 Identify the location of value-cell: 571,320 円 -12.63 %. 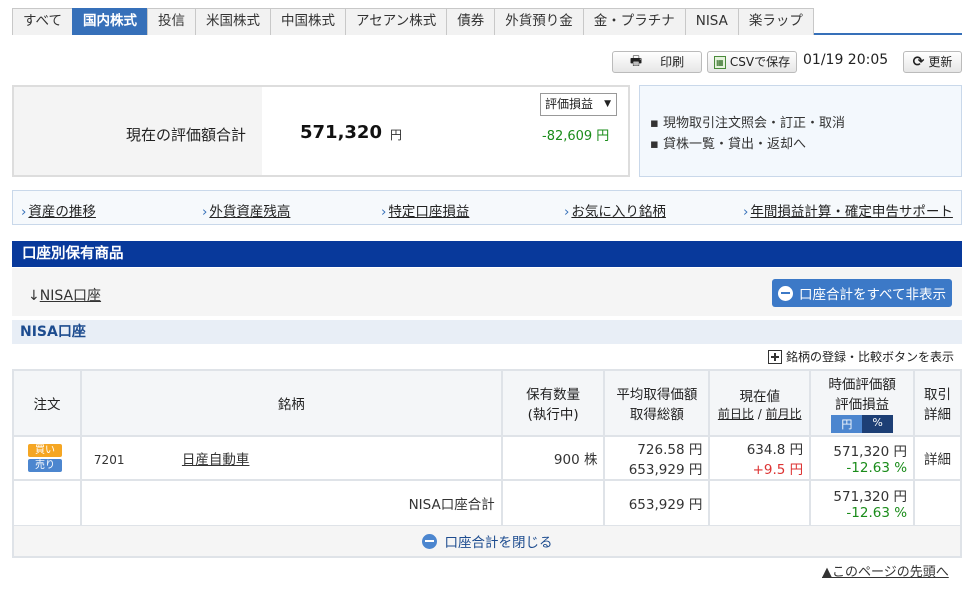
(862, 458).